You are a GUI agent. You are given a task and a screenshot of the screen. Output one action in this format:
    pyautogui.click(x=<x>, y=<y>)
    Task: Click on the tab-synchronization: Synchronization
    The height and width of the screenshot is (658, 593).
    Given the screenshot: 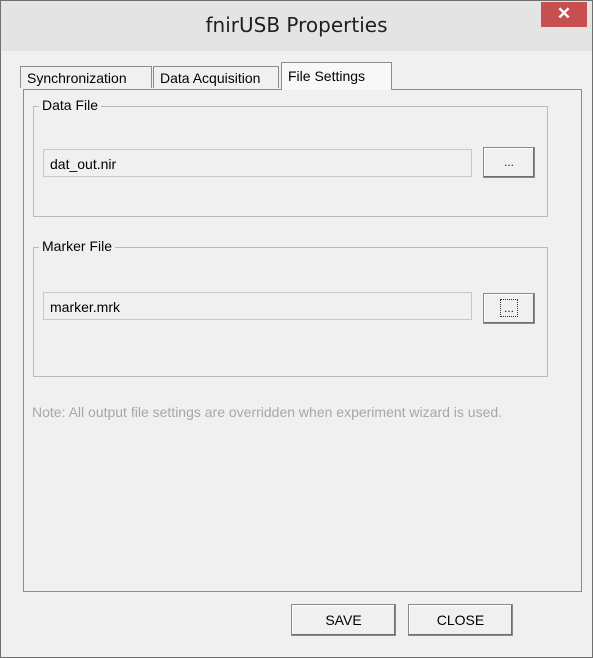 What is the action you would take?
    pyautogui.click(x=86, y=77)
    